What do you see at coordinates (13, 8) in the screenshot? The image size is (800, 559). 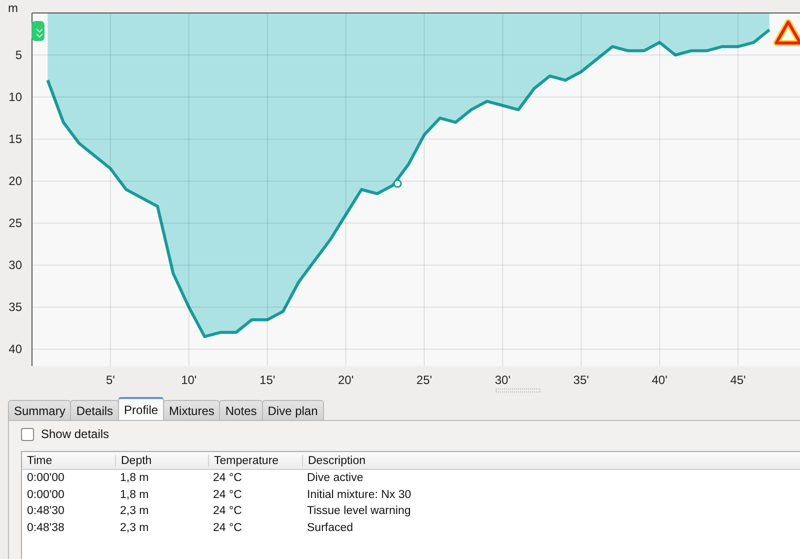 I see `y-axis-unit: m` at bounding box center [13, 8].